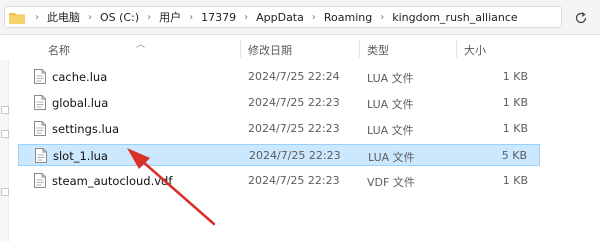  What do you see at coordinates (112, 181) in the screenshot?
I see `file-name: steam_autocloud.vdf` at bounding box center [112, 181].